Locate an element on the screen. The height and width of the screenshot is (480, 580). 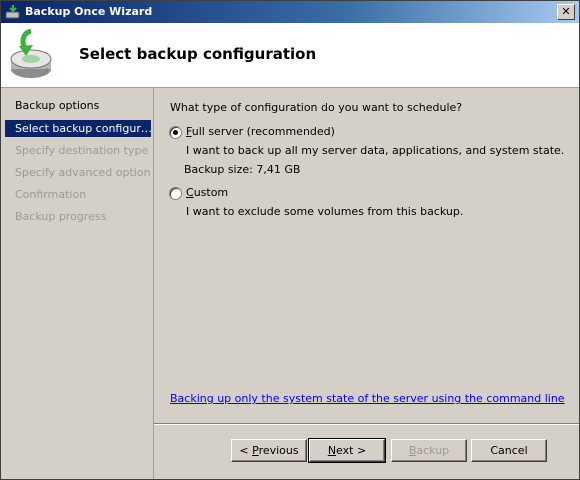
step-specify-destination-type: Specify destination type is located at coordinates (82, 150).